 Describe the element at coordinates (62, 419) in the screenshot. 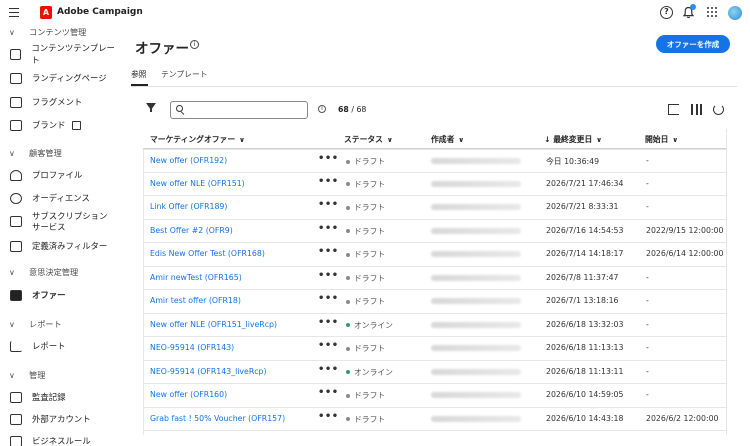

I see `sidebar-item-external-accounts: 外部アカウント` at that location.